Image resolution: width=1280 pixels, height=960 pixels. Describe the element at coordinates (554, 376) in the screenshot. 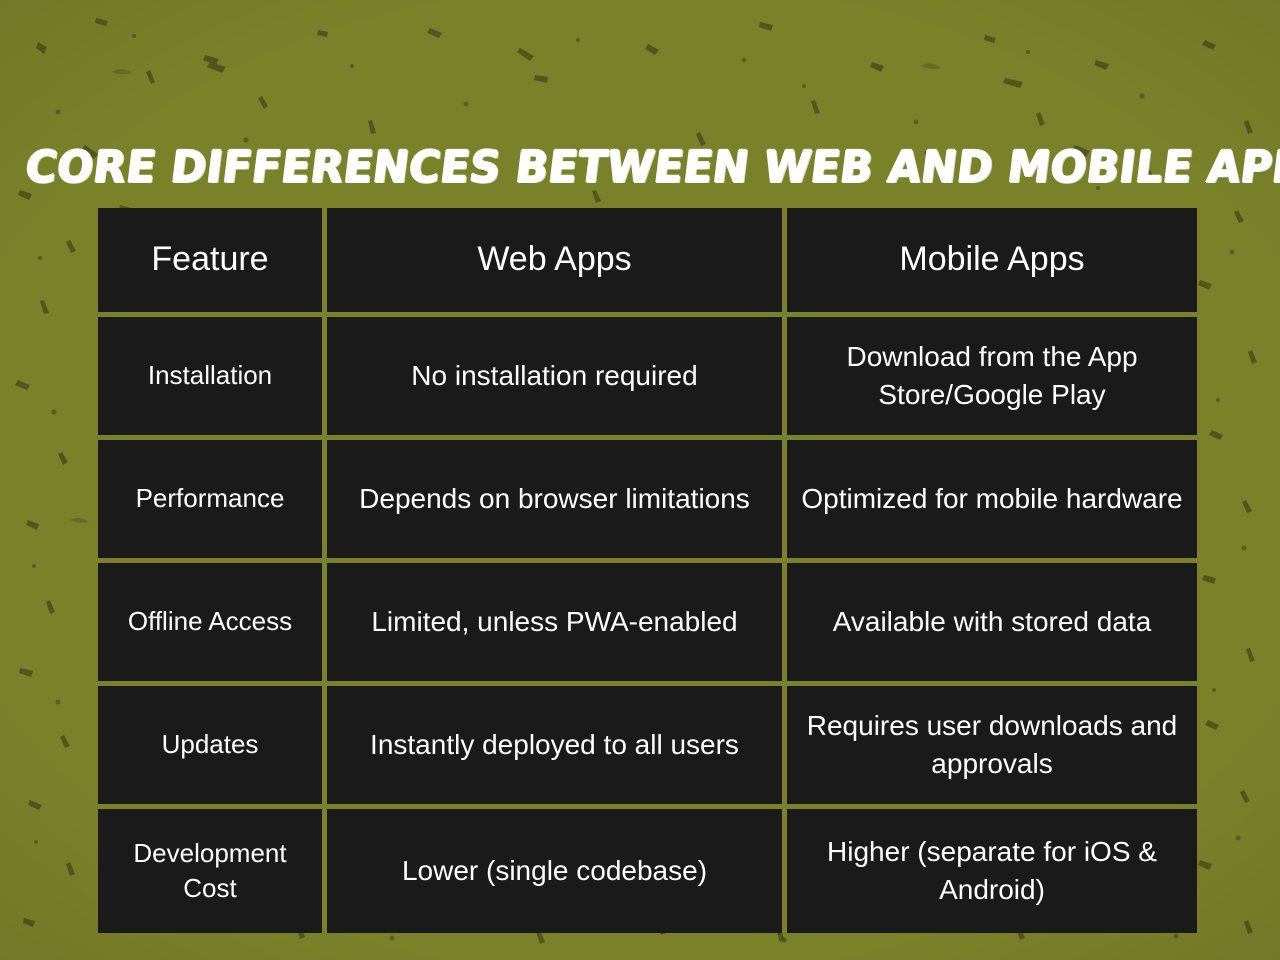

I see `cell-web-installation: No installation required` at that location.